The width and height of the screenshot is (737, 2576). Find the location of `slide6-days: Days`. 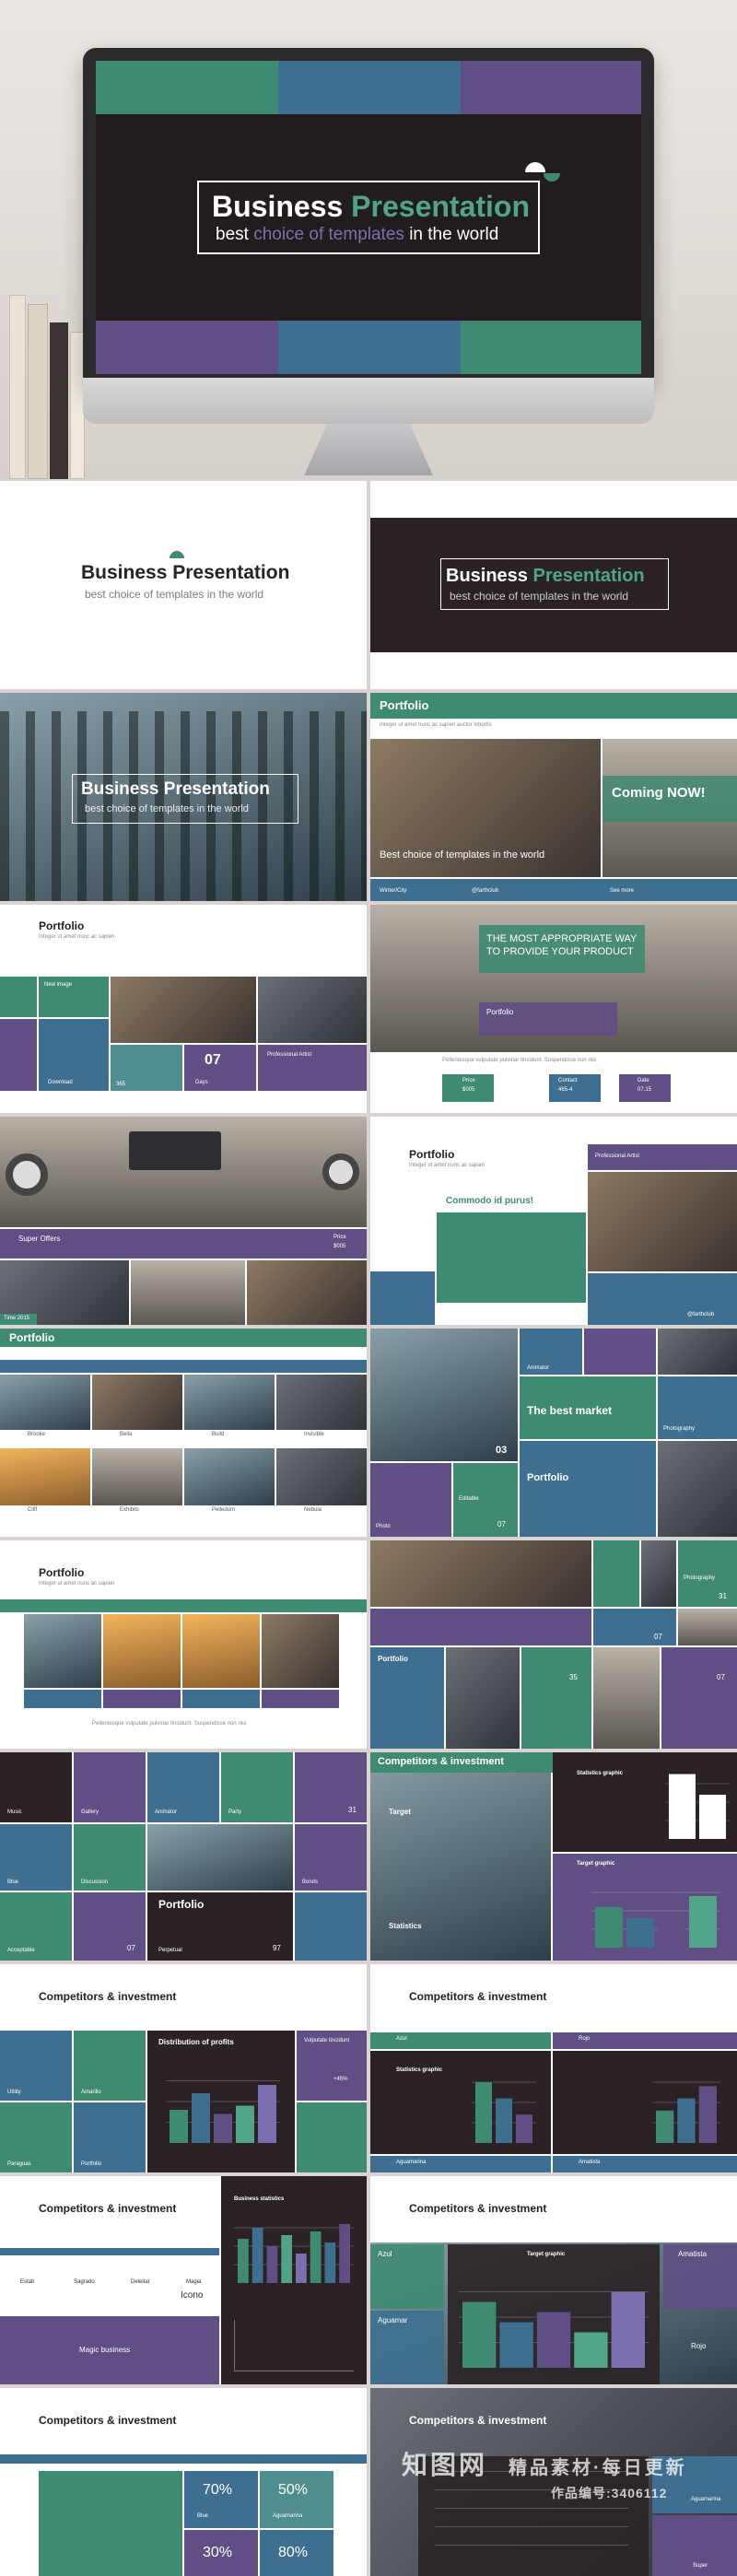

slide6-days: Days is located at coordinates (201, 1082).